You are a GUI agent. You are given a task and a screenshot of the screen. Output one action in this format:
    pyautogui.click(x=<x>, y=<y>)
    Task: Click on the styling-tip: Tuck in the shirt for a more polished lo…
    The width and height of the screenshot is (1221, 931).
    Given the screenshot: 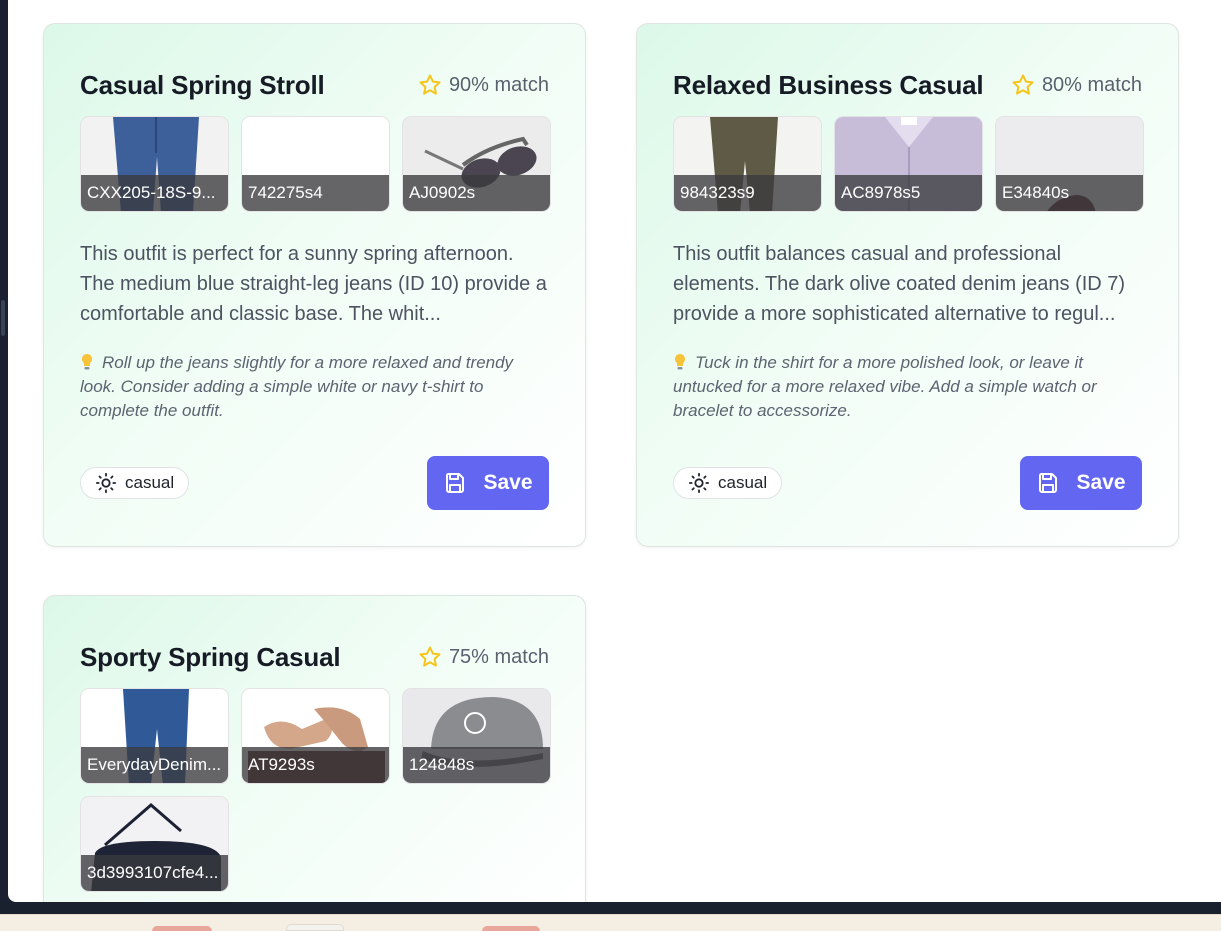 What is the action you would take?
    pyautogui.click(x=907, y=387)
    